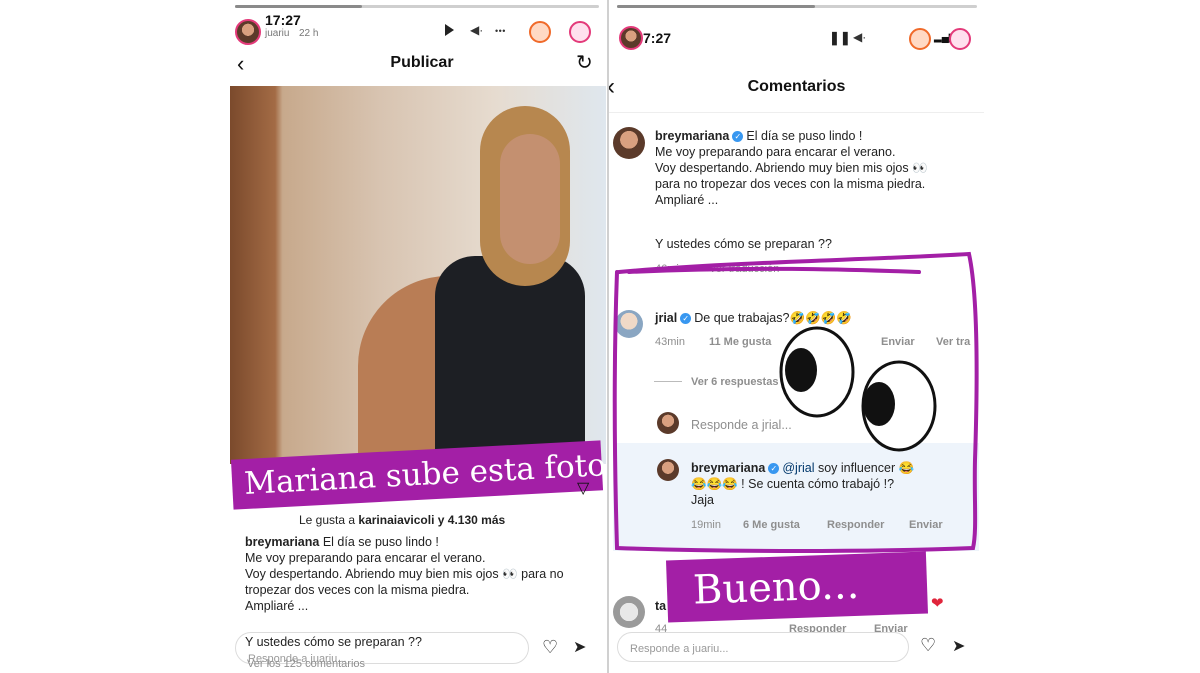 Image resolution: width=1200 pixels, height=673 pixels. I want to click on volume-icon: ◀·, so click(476, 30).